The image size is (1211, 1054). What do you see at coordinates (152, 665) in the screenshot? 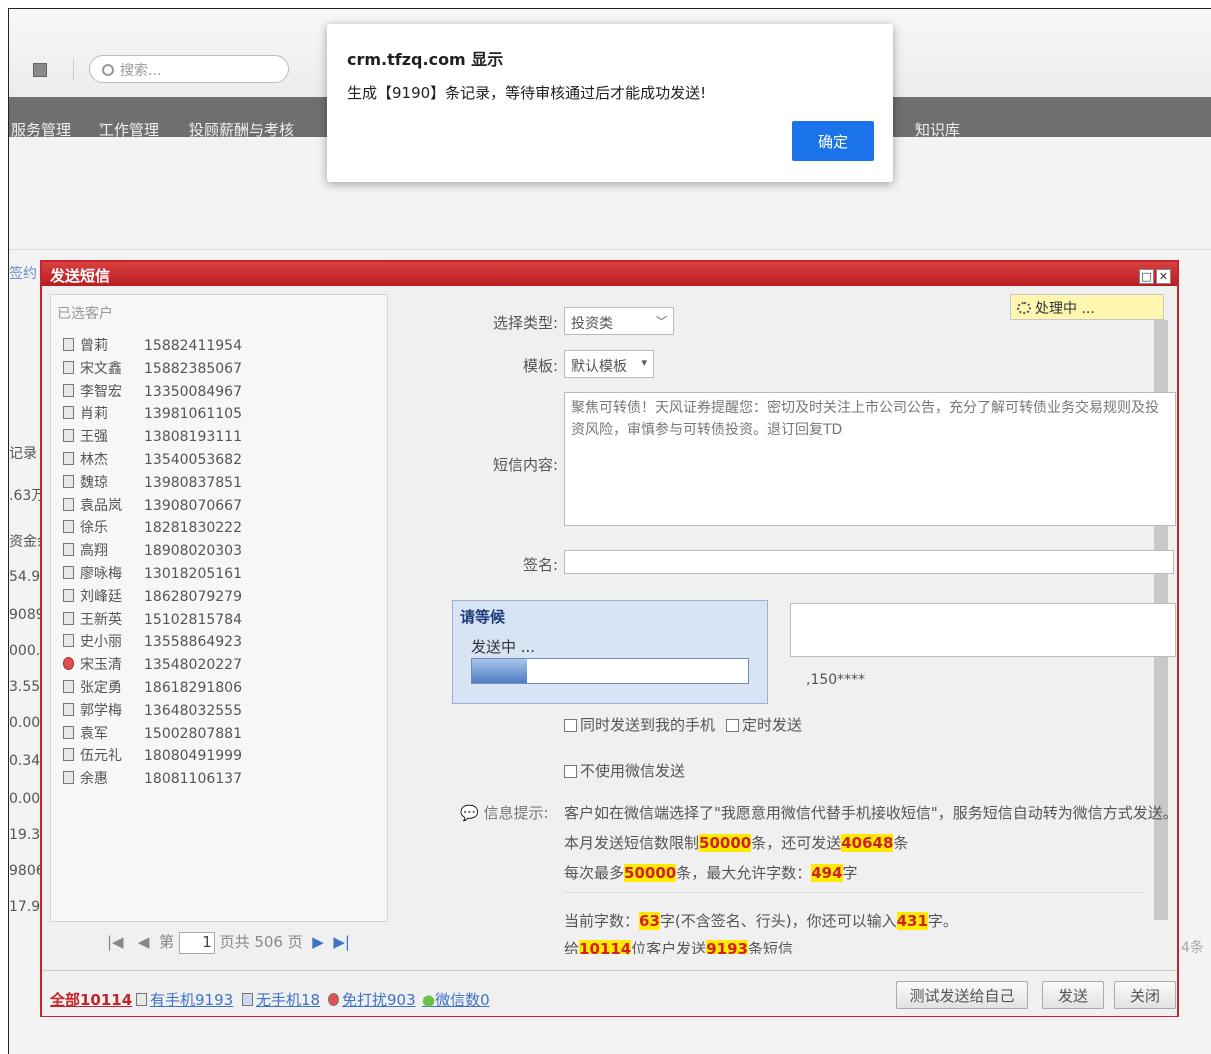
I see `customer-row: 宋玉清 13548020227` at bounding box center [152, 665].